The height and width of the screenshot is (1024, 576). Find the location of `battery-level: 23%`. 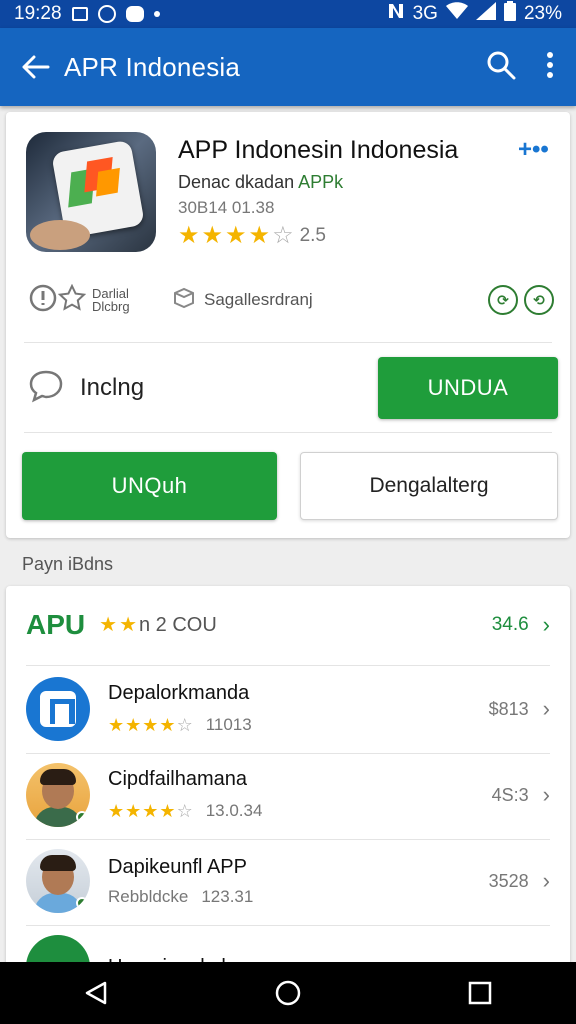

battery-level: 23% is located at coordinates (542, 13).